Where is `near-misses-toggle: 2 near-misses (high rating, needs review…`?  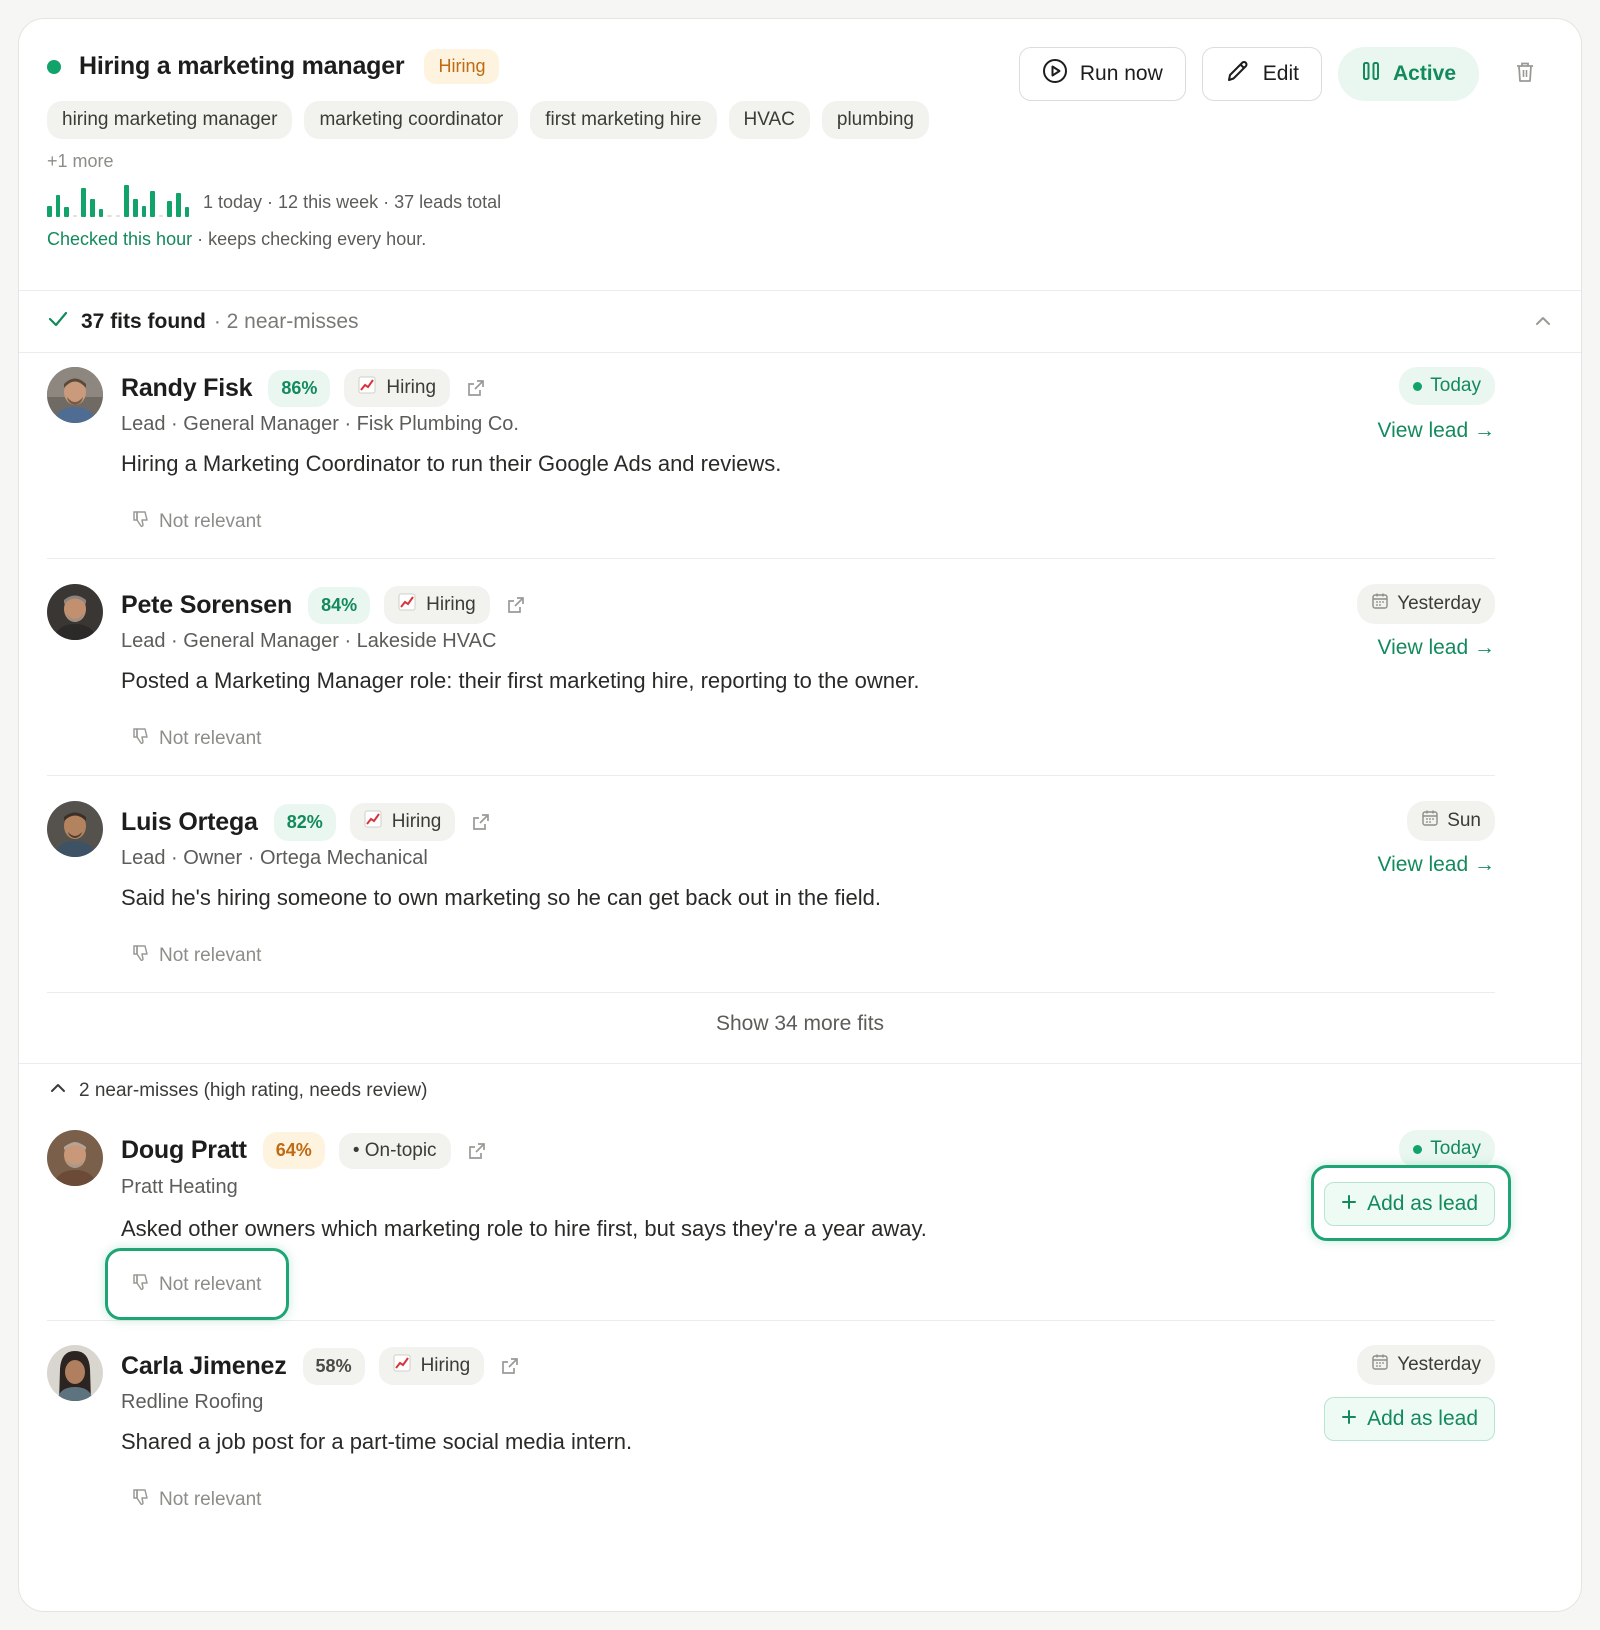 near-misses-toggle: 2 near-misses (high rating, needs review… is located at coordinates (238, 1091).